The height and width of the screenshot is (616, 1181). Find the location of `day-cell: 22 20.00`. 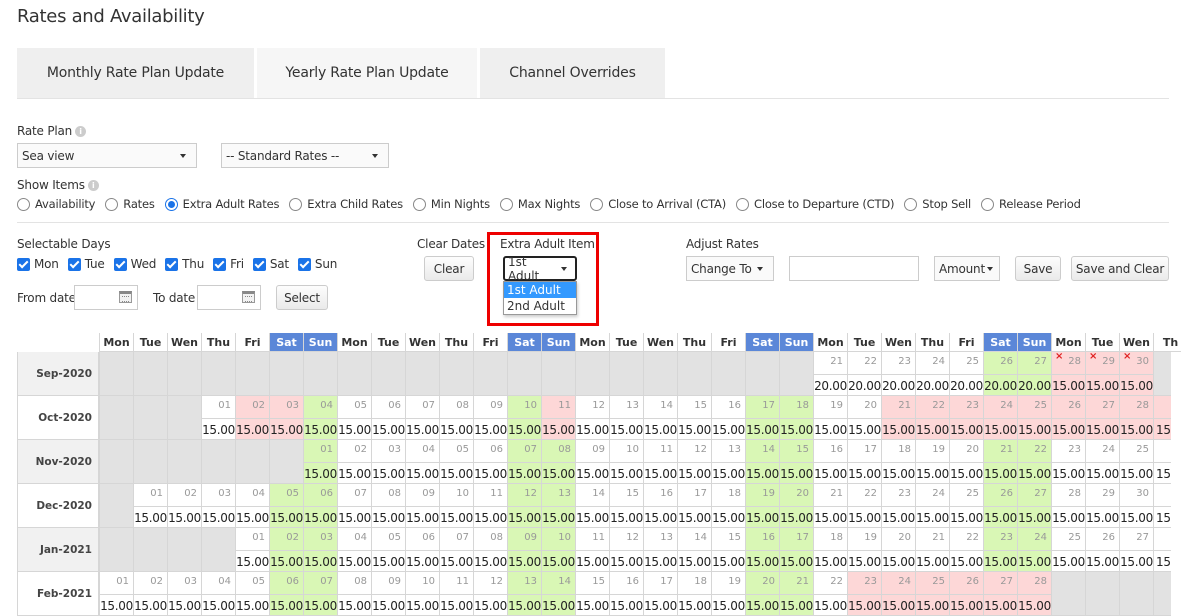

day-cell: 22 20.00 is located at coordinates (864, 374).